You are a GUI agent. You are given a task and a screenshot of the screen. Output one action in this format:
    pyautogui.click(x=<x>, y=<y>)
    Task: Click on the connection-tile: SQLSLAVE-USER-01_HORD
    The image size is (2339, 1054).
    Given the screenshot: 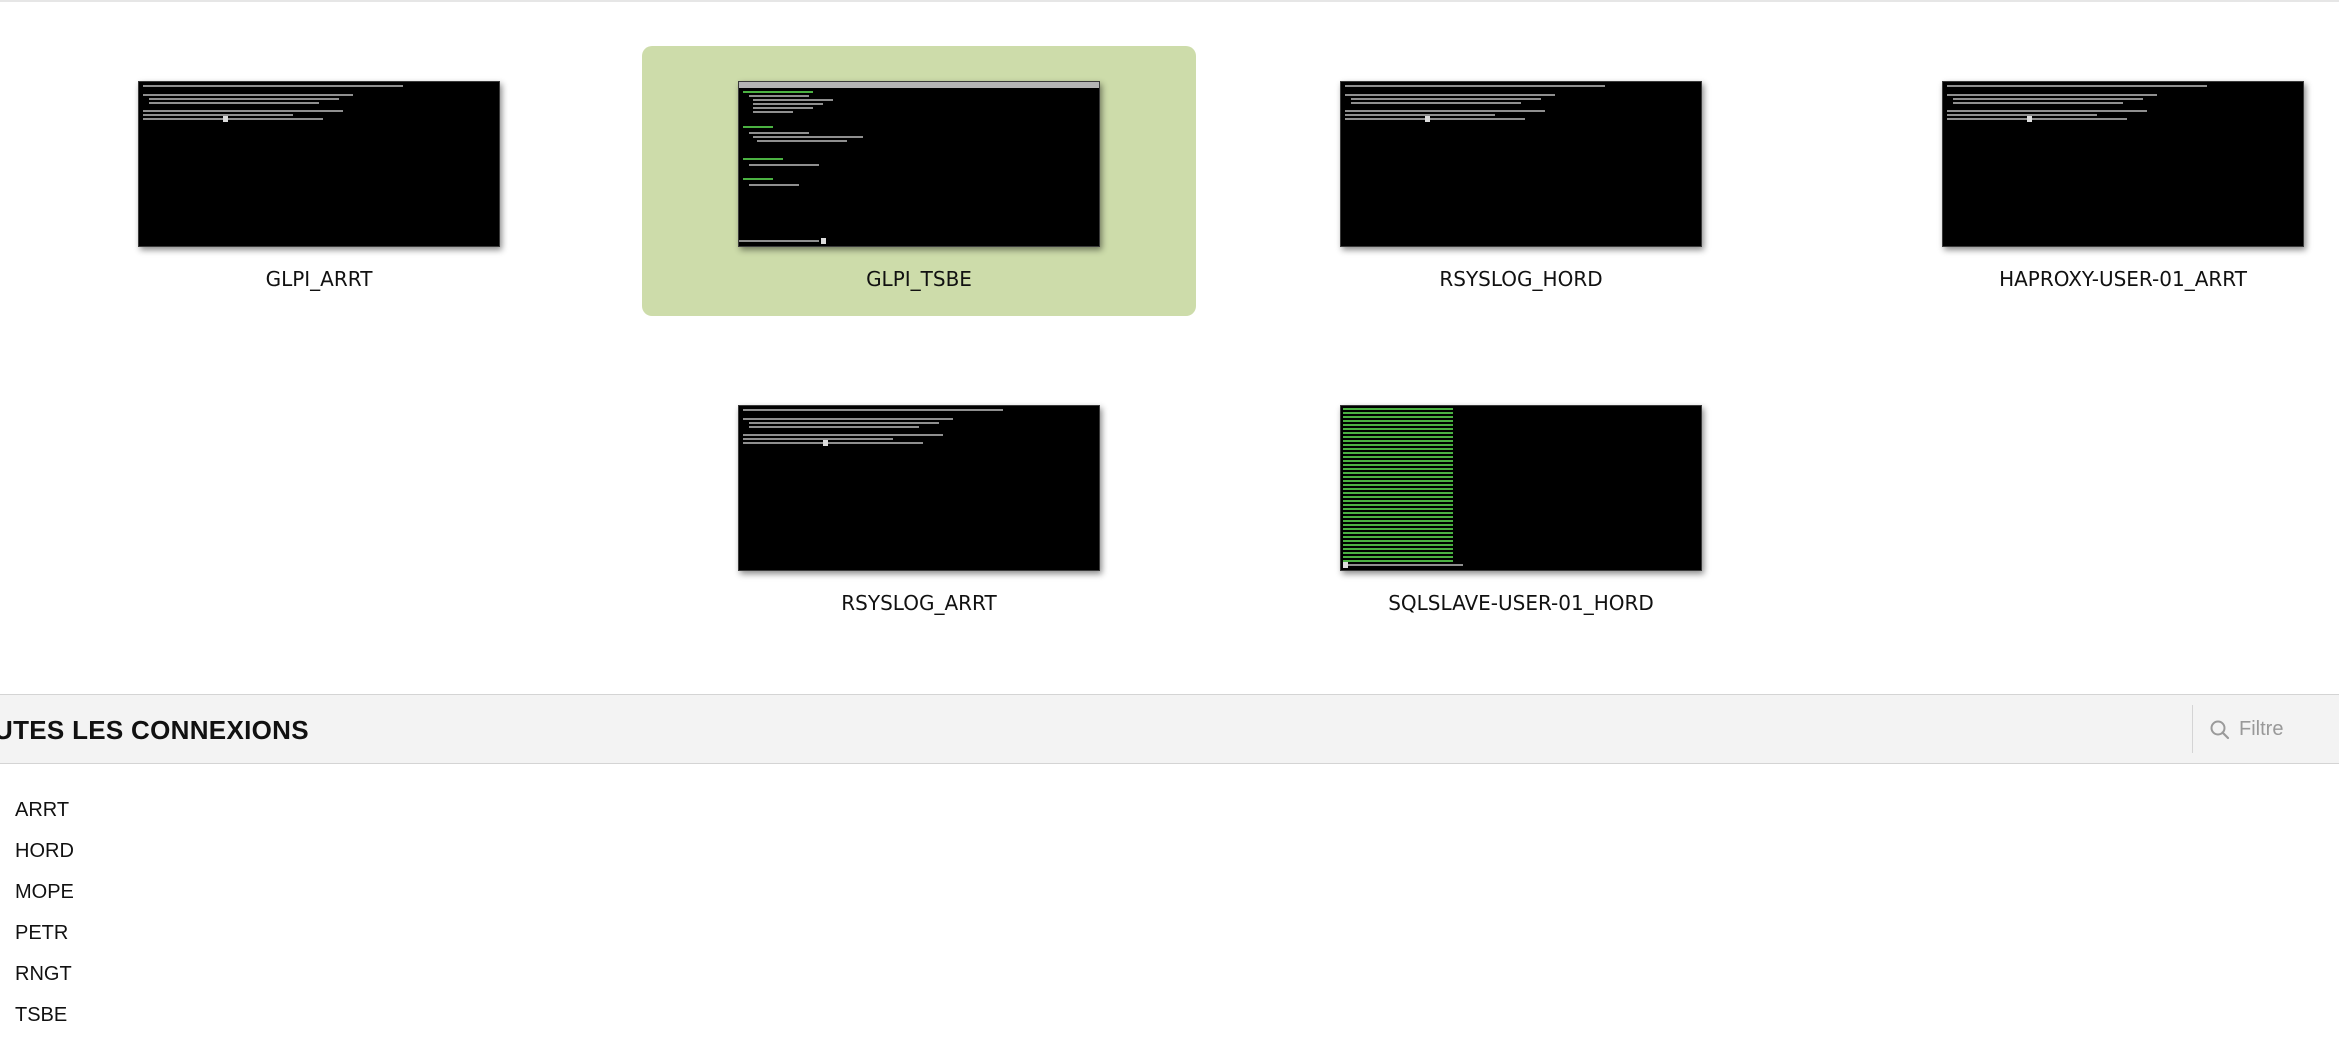 What is the action you would take?
    pyautogui.click(x=1521, y=505)
    